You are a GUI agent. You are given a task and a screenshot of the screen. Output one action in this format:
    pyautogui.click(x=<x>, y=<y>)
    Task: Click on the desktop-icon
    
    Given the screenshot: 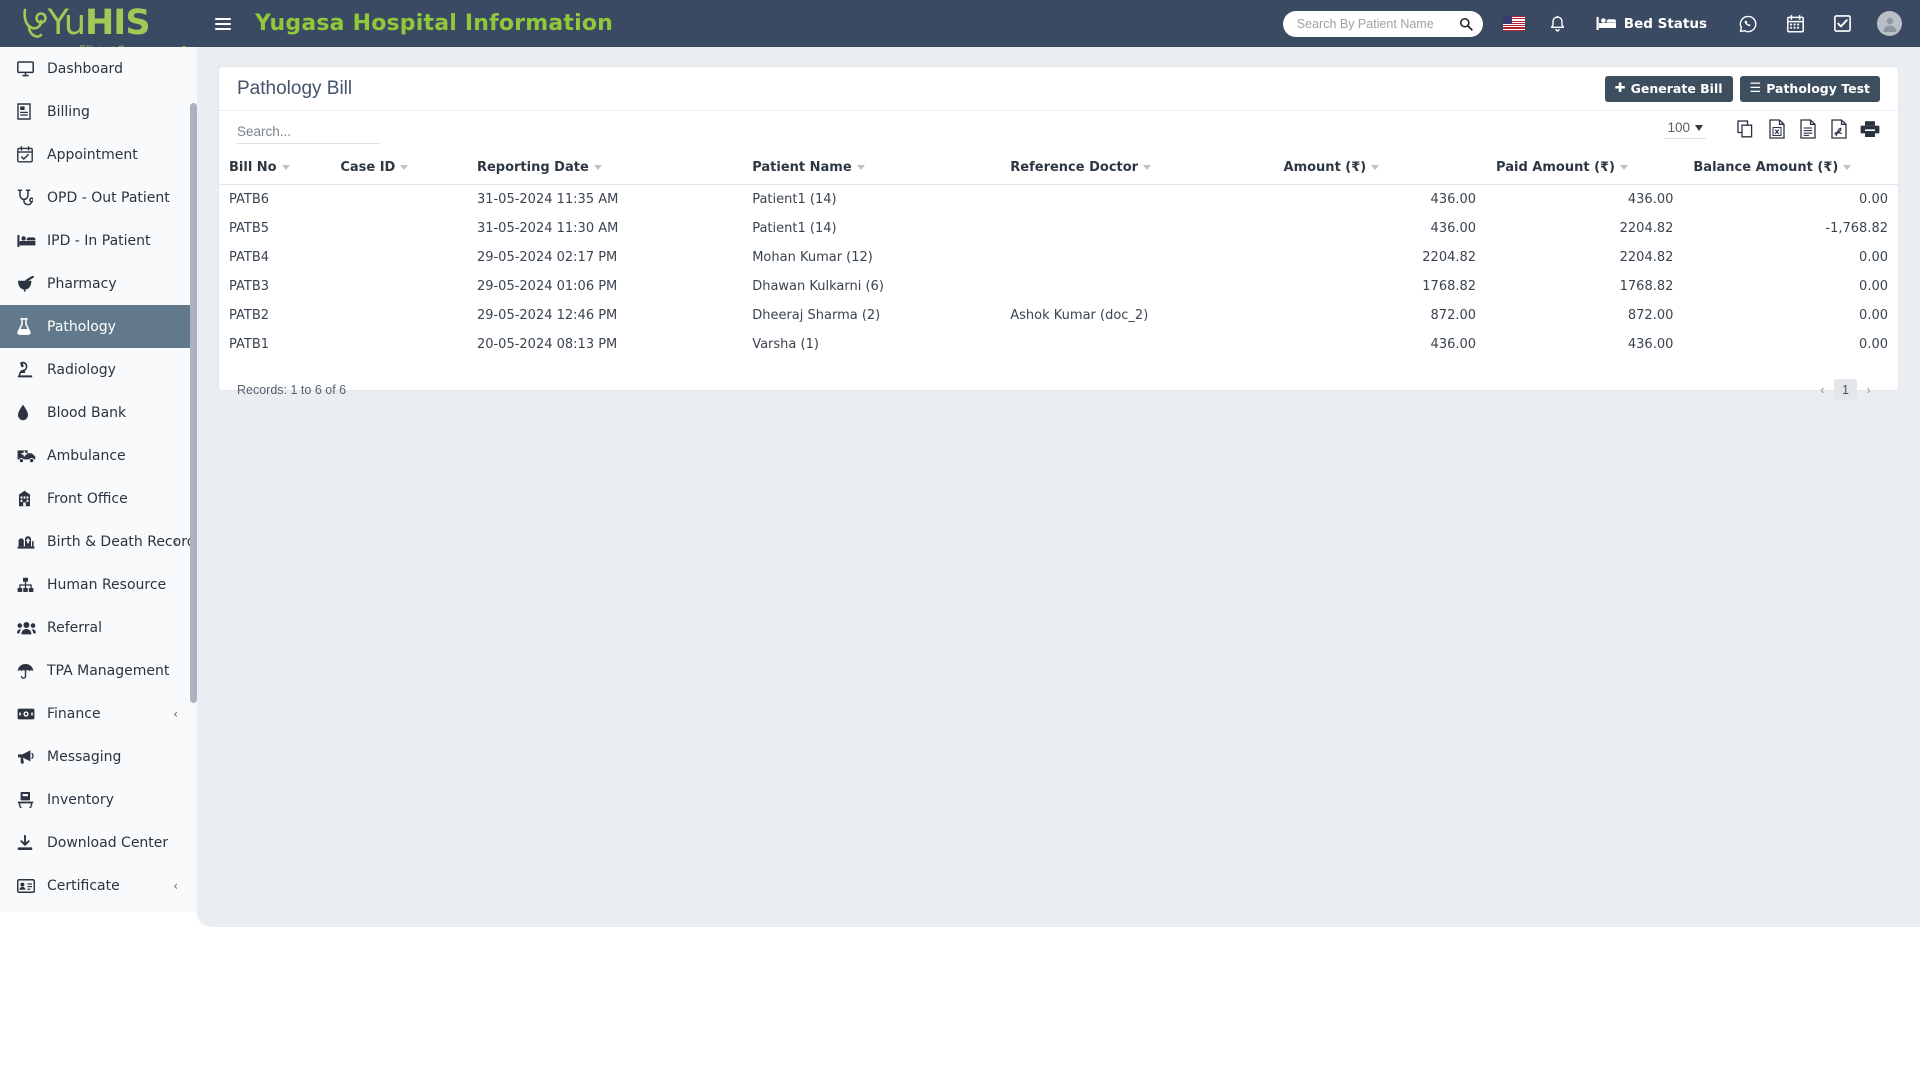 What is the action you would take?
    pyautogui.click(x=28, y=68)
    